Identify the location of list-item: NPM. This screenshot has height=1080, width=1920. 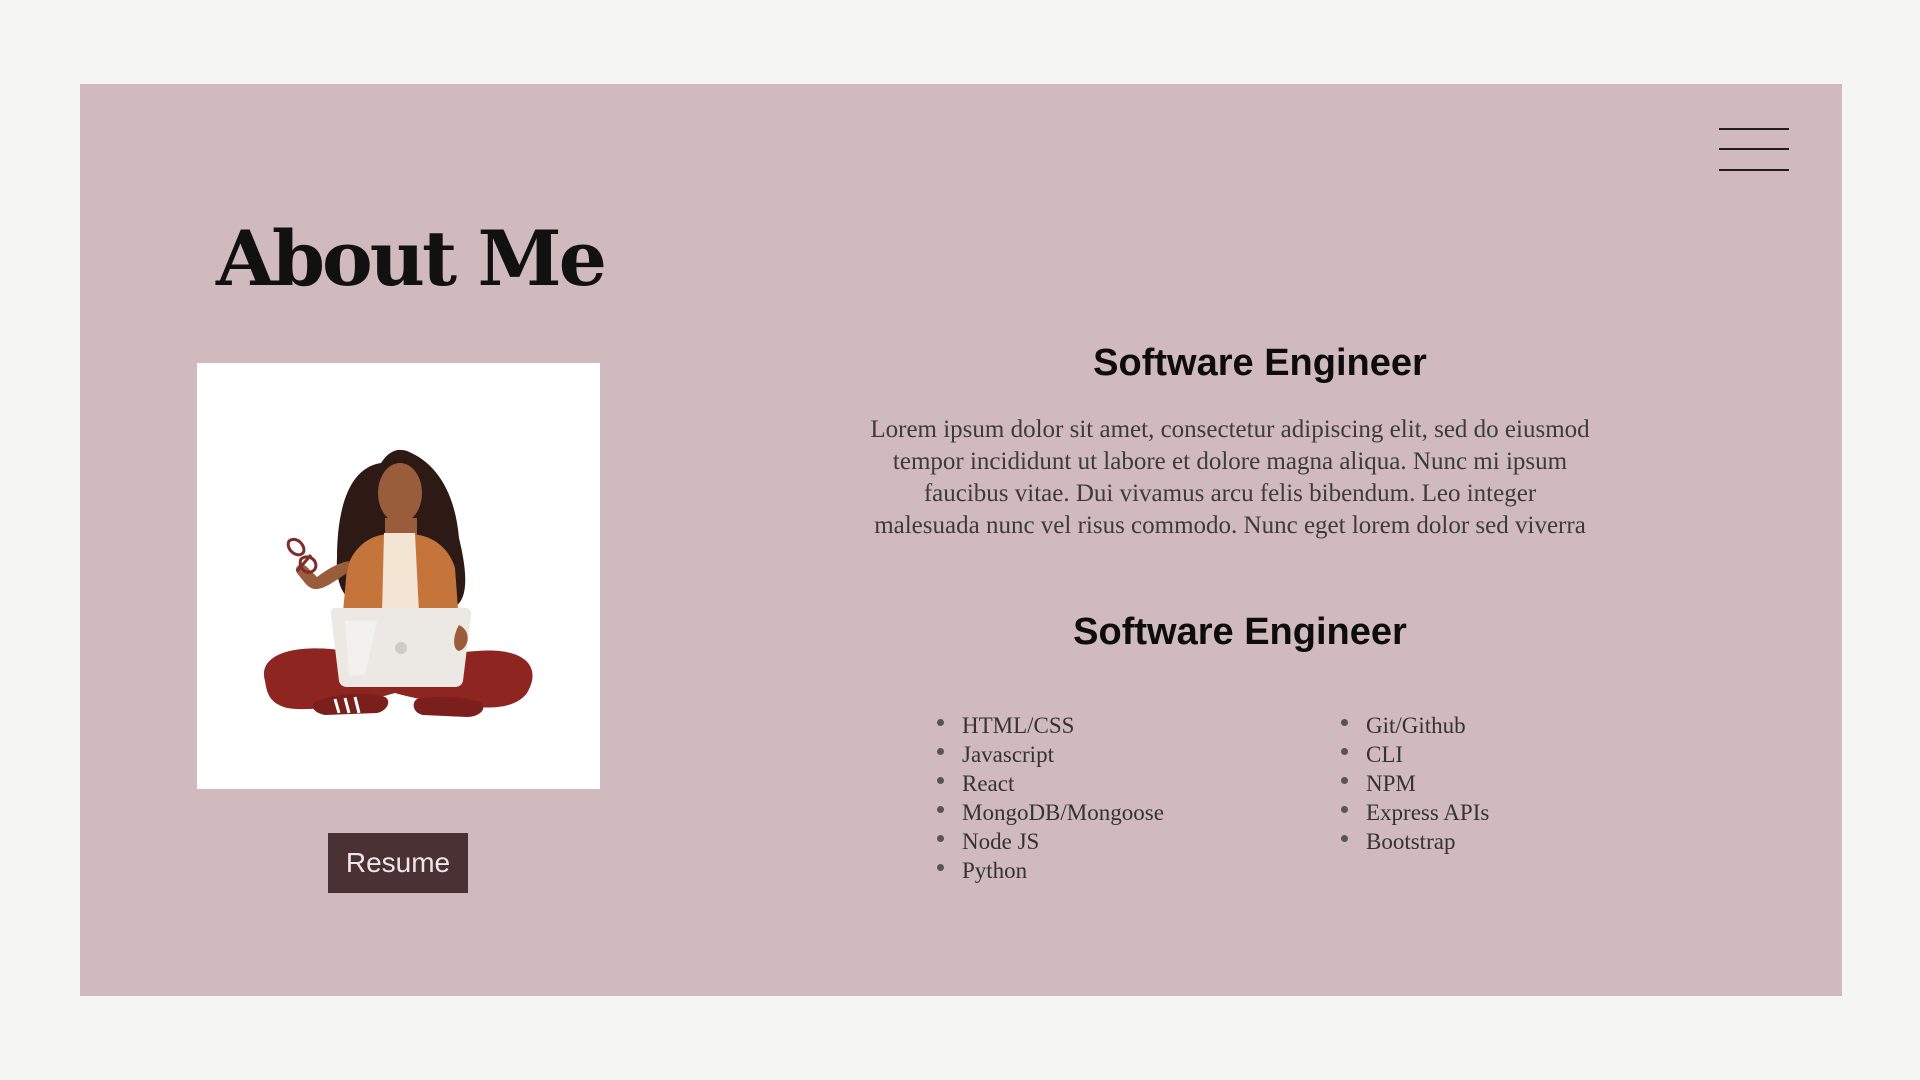
(1415, 783).